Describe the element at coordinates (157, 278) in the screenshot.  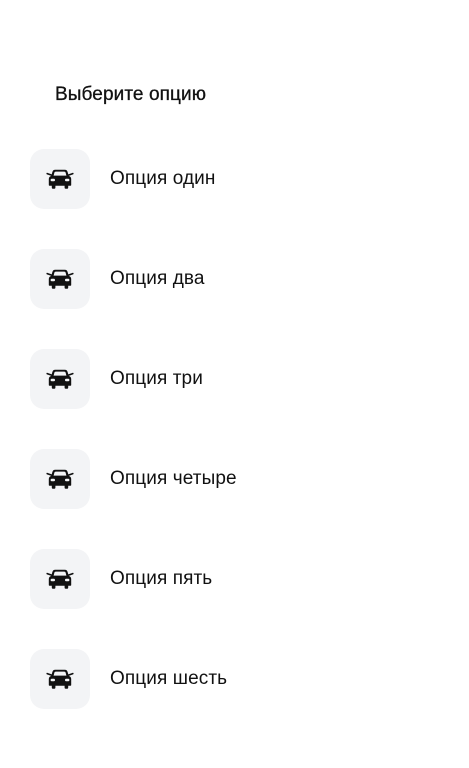
I see `option-label: Опция два` at that location.